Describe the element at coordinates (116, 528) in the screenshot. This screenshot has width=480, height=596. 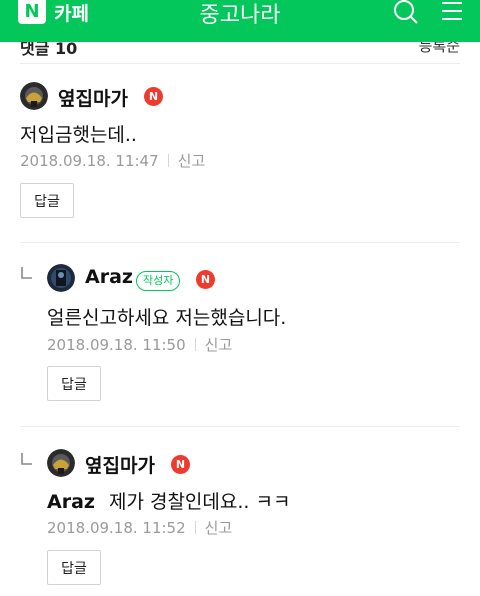
I see `comment-date: 2018.09.18. 11:52` at that location.